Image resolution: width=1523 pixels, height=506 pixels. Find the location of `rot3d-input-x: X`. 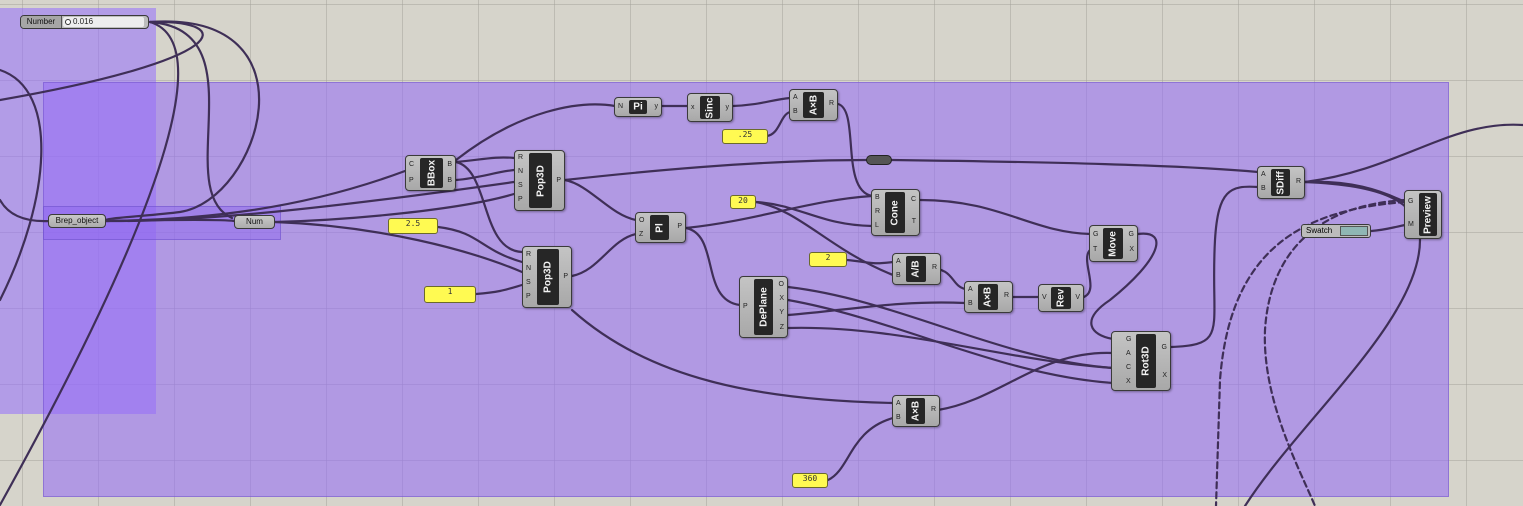

rot3d-input-x: X is located at coordinates (1128, 382).